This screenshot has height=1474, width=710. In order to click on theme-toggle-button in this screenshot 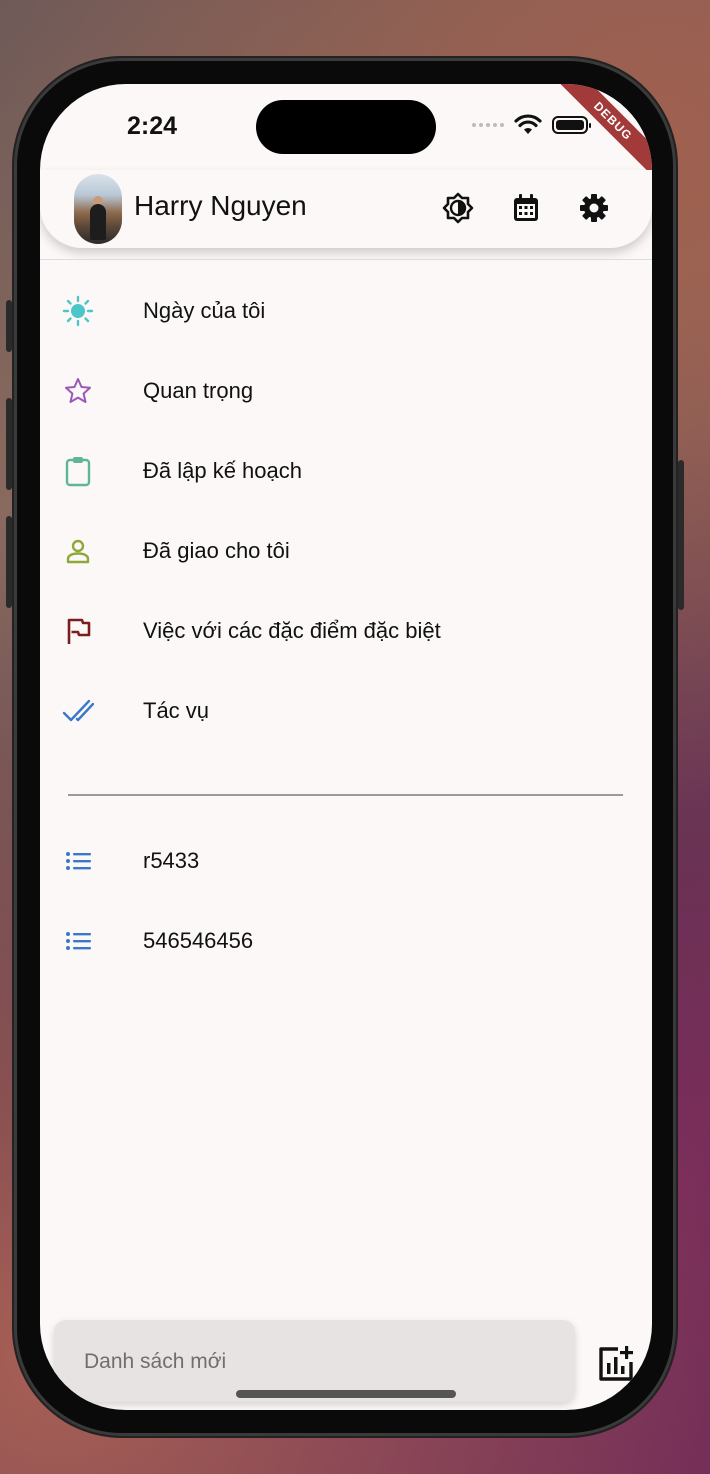, I will do `click(458, 208)`.